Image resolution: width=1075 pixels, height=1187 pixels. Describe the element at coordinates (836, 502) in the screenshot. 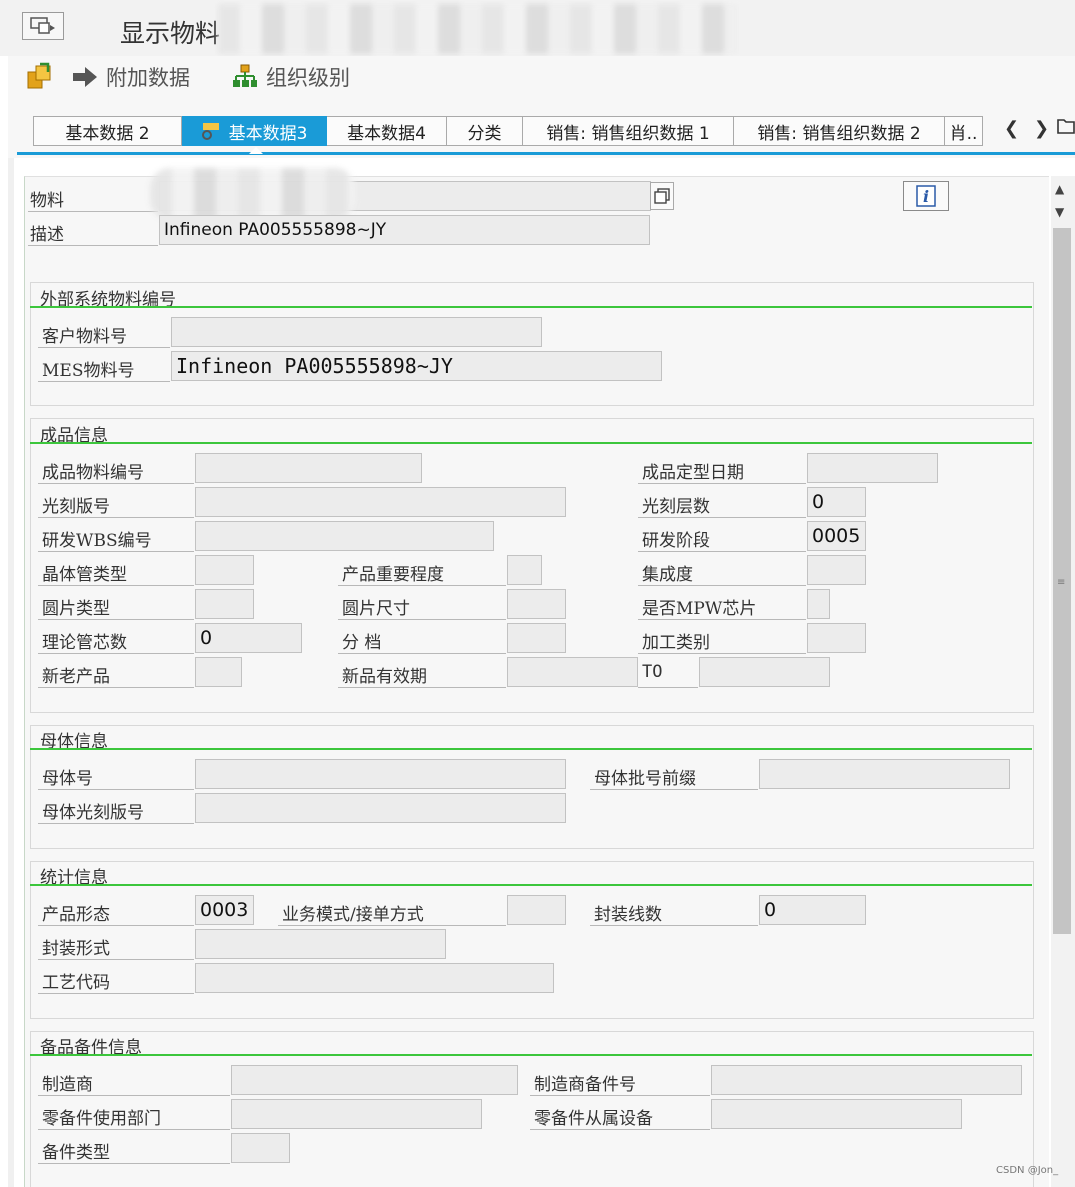

I see `litho-layers-field: 0` at that location.